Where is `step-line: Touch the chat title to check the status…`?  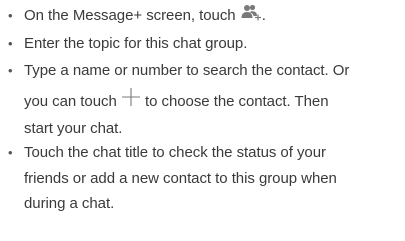 step-line: Touch the chat title to check the status… is located at coordinates (175, 152).